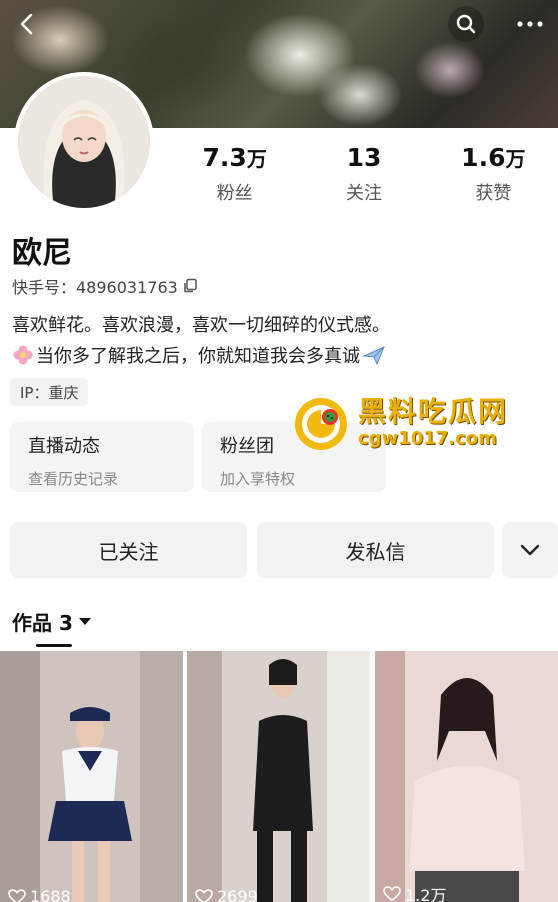 The image size is (558, 902). I want to click on stat-label: 获赞, so click(493, 193).